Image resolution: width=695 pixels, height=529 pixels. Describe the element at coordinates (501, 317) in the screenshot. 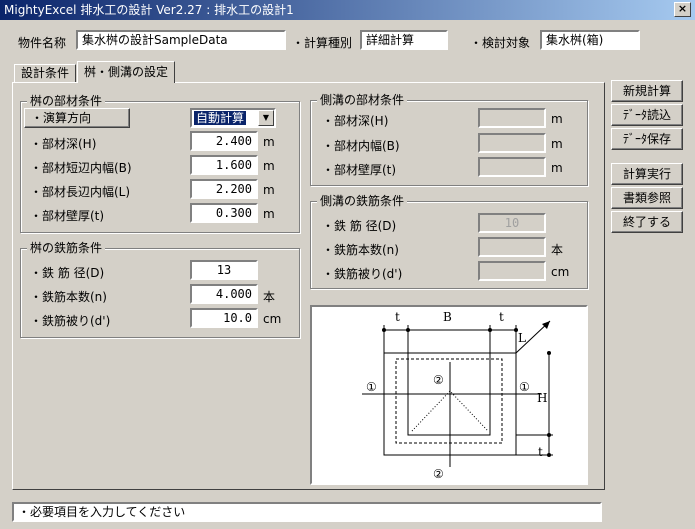

I see `diagram-label-t-right: t` at that location.